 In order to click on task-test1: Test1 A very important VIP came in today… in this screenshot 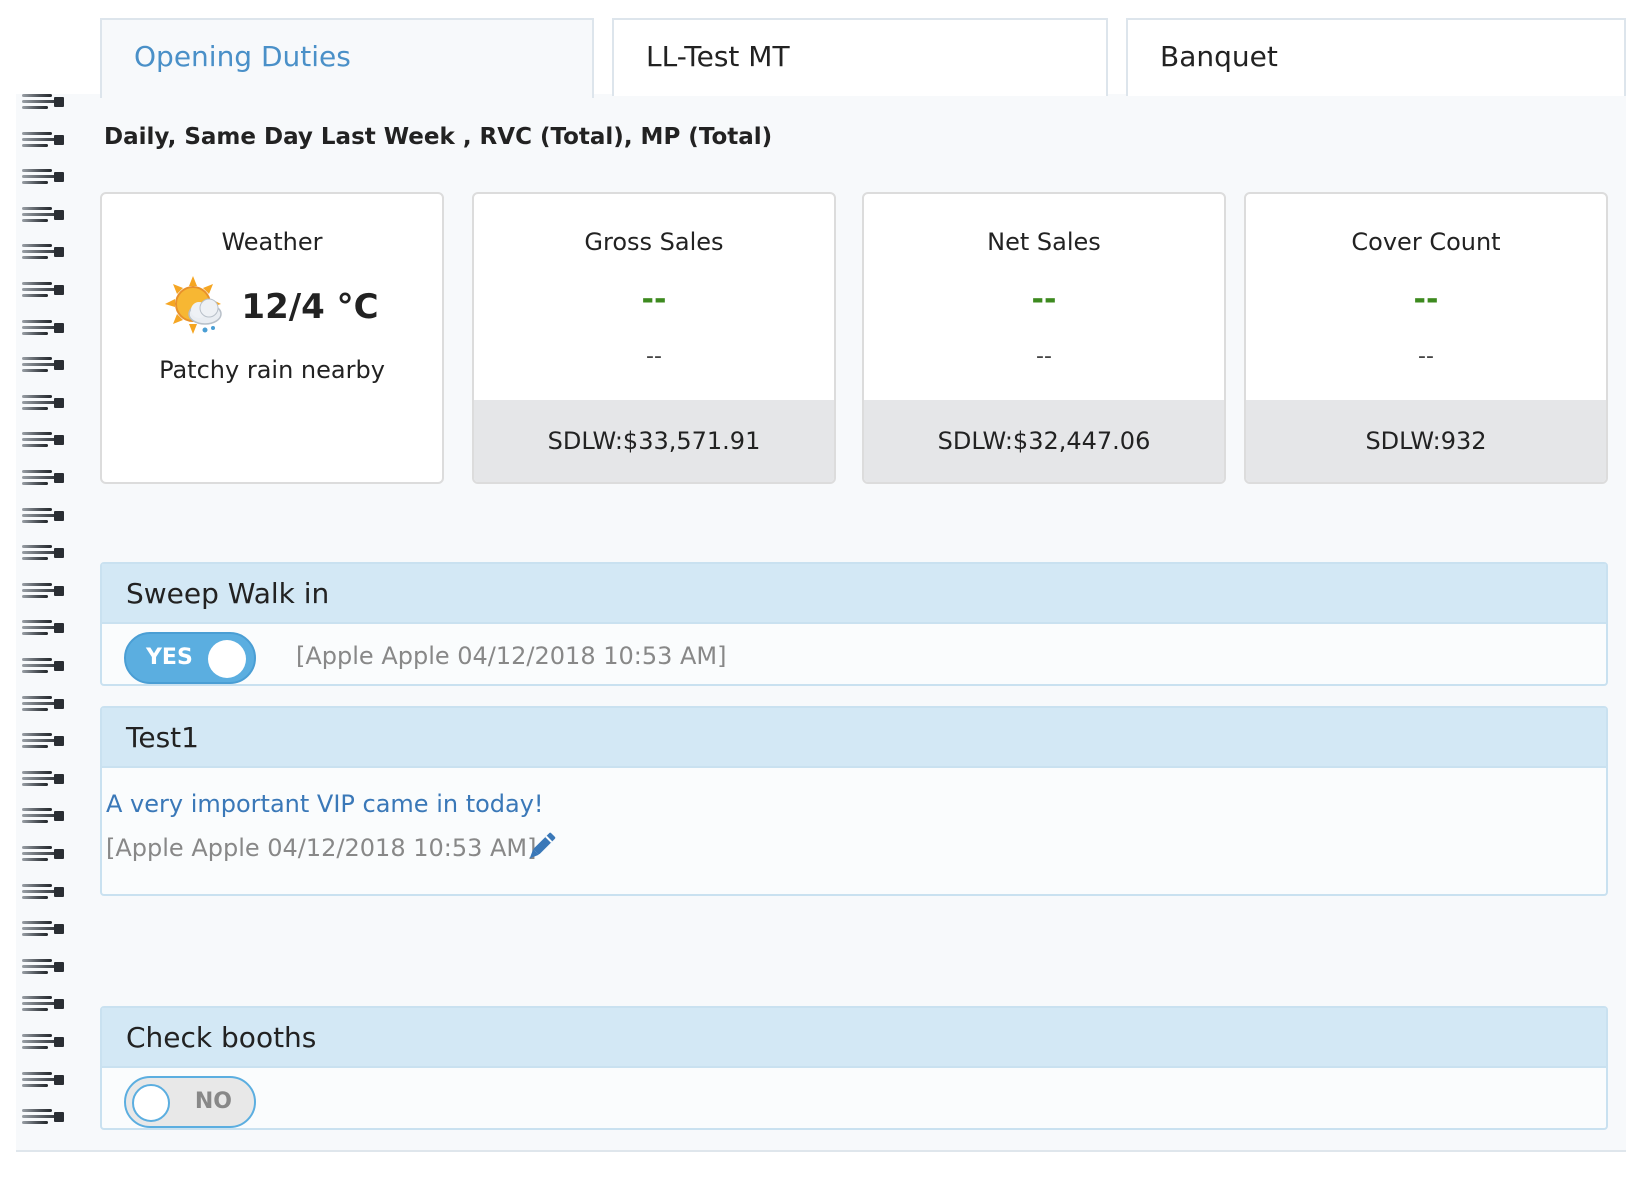, I will do `click(854, 801)`.